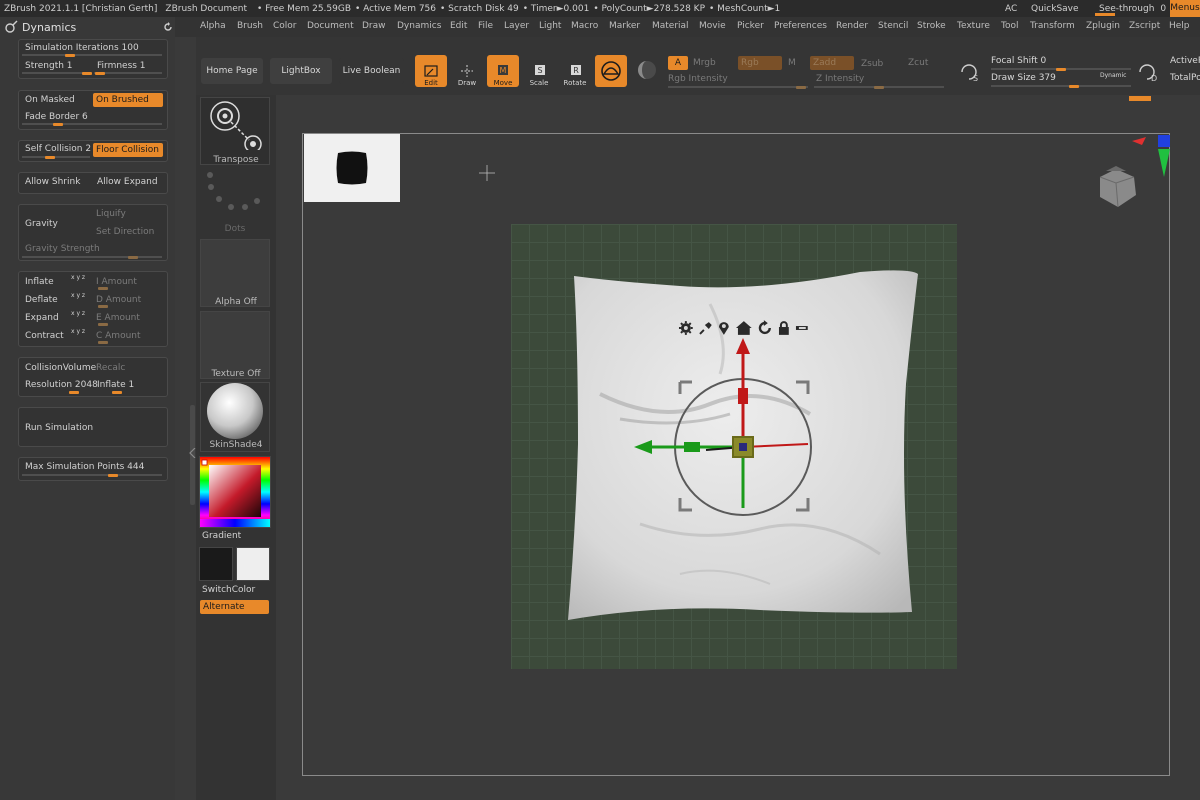 Image resolution: width=1200 pixels, height=800 pixels. Describe the element at coordinates (42, 318) in the screenshot. I see `expand-button: Expand` at that location.